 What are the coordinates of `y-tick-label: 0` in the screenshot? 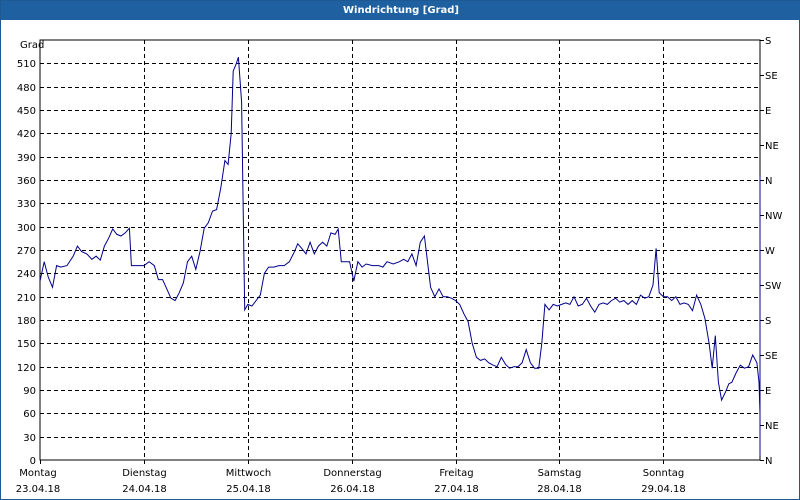 It's located at (33, 461).